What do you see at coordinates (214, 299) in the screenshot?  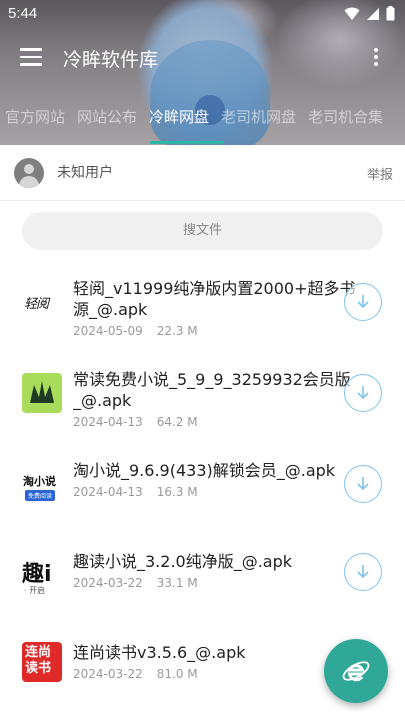 I see `file-name: 轻阅_v11999纯净版内置2000+超多书源_@.apk` at bounding box center [214, 299].